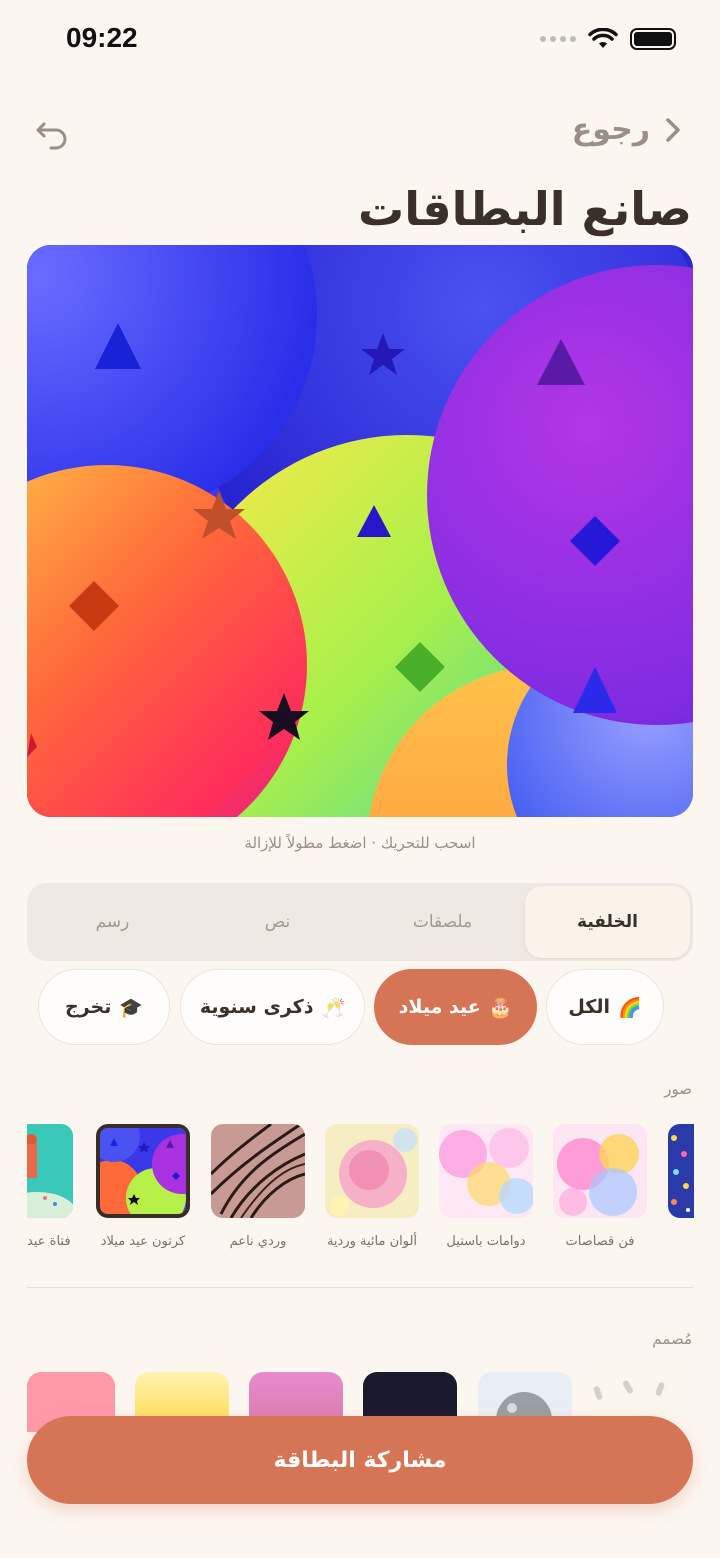  What do you see at coordinates (600, 1241) in the screenshot?
I see `photo-caption: فن قصاصات` at bounding box center [600, 1241].